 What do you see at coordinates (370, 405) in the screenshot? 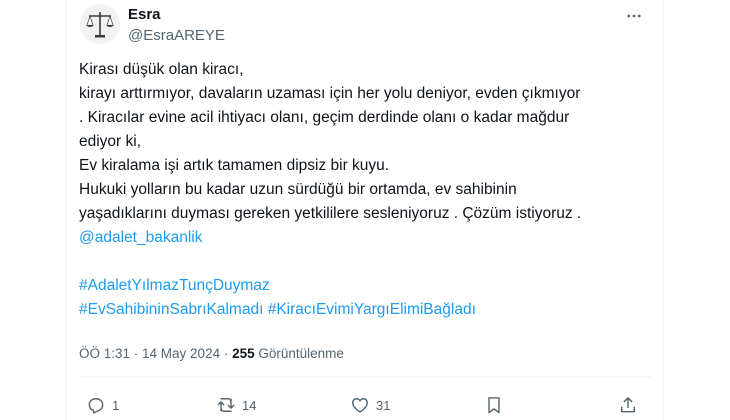
I see `like-button: 31` at bounding box center [370, 405].